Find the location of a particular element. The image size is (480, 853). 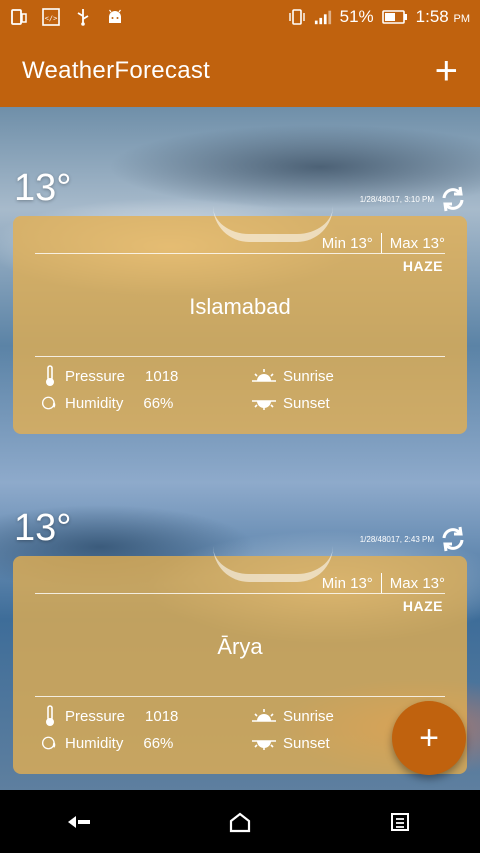

status-bar: </> 51% 1:58 PM is located at coordinates (240, 17).